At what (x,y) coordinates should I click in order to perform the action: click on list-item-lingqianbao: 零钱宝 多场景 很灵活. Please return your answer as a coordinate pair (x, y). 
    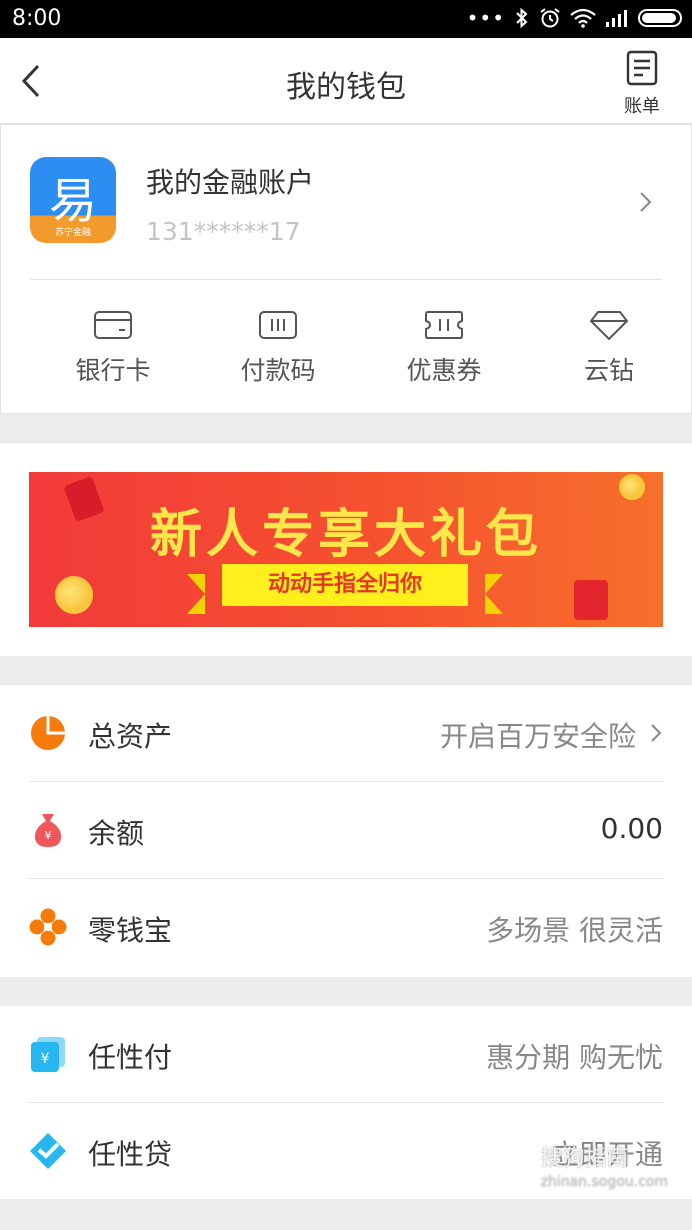
    Looking at the image, I should click on (346, 927).